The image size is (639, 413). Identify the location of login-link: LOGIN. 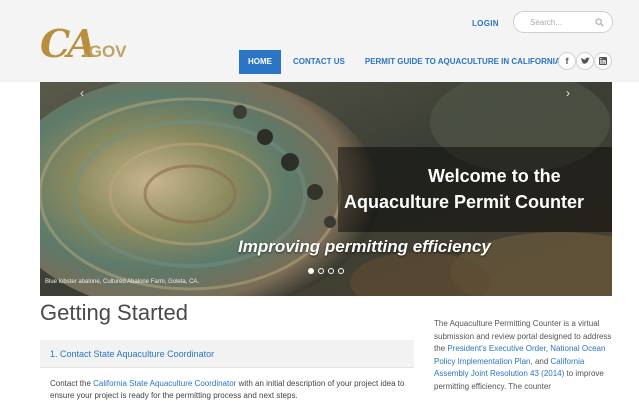
(485, 23).